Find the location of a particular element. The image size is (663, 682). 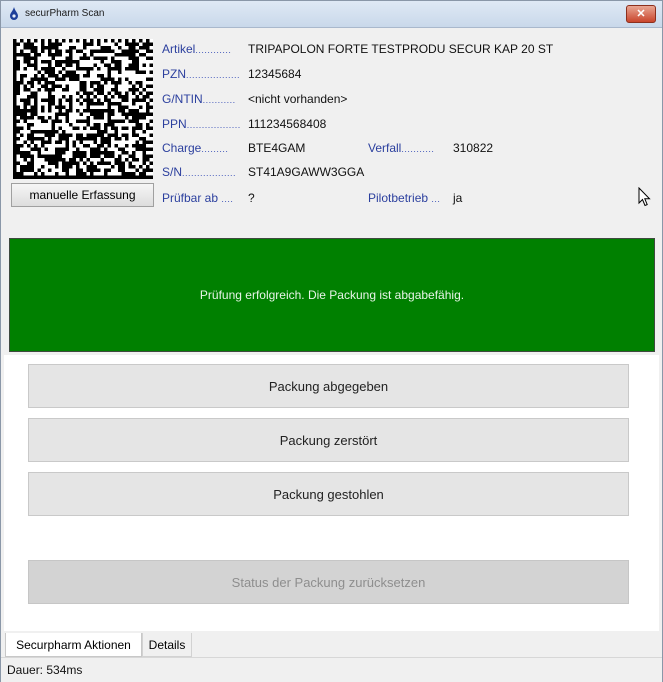

manual-entry-button: manuelle Erfassung is located at coordinates (82, 195).